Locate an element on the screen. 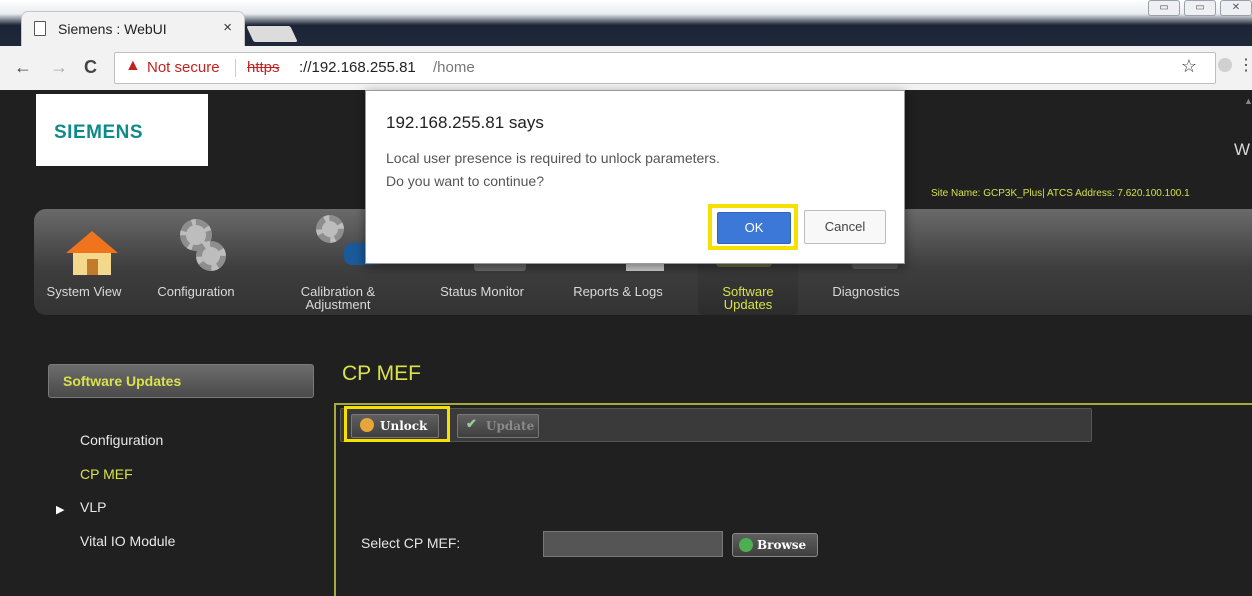 The image size is (1252, 596). update-button: ✔ Update is located at coordinates (498, 426).